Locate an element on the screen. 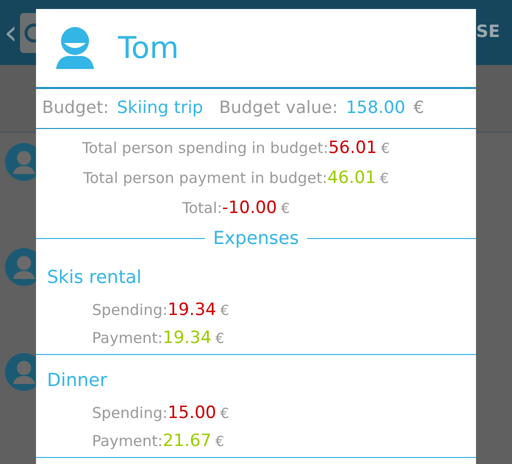 The image size is (512, 464). person-icon is located at coordinates (75, 48).